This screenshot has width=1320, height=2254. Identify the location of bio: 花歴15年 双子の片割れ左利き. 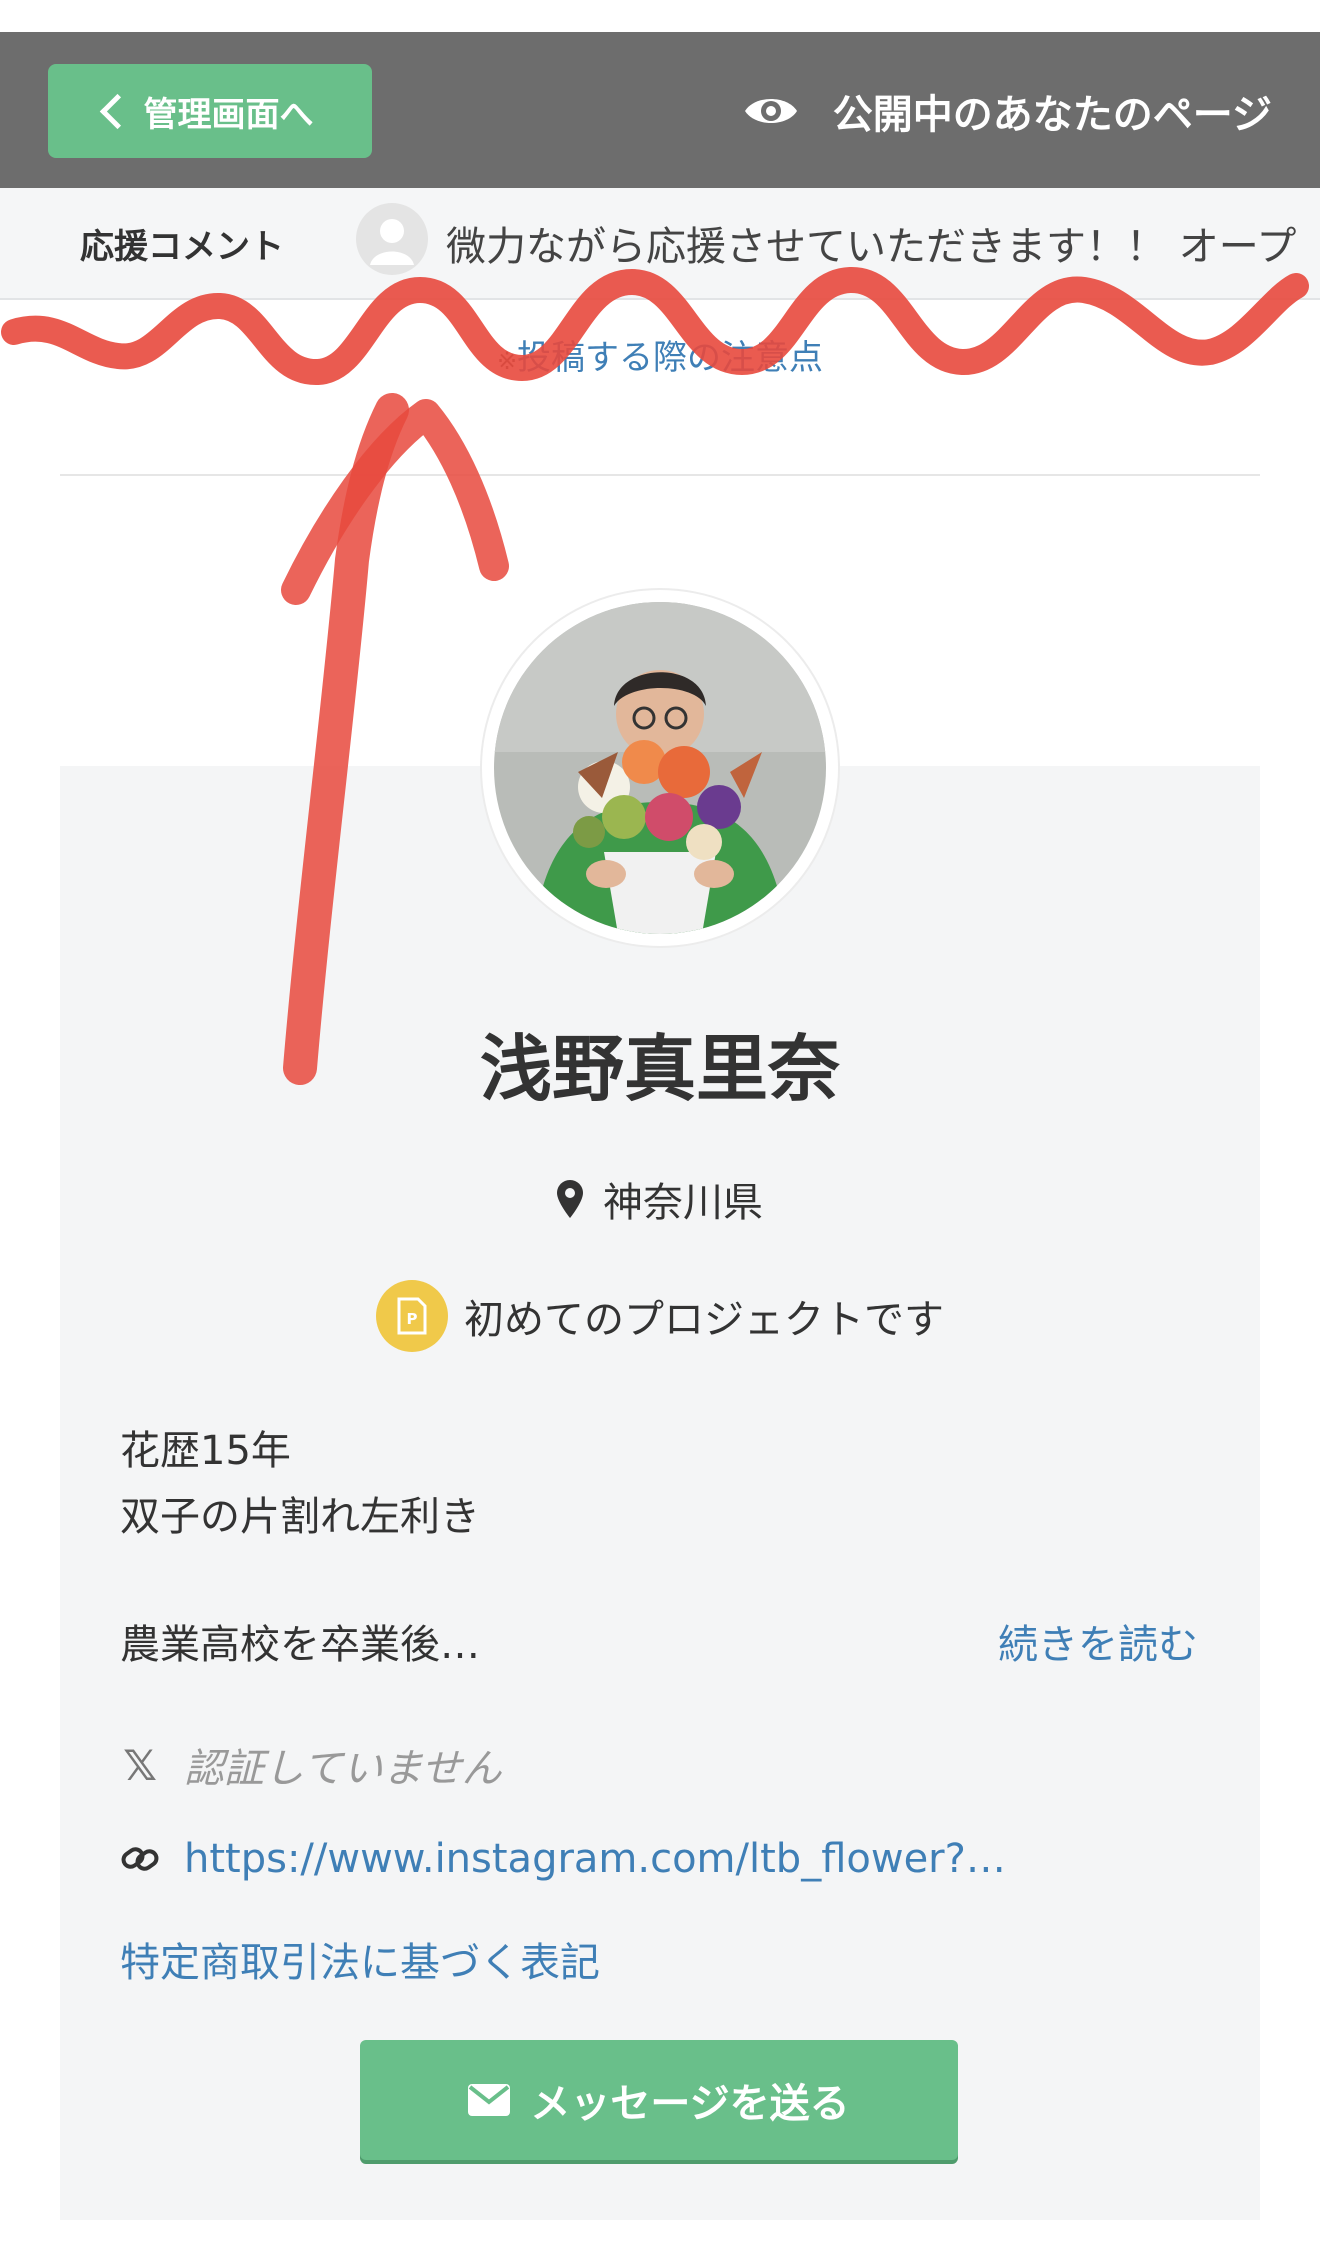
(300, 1484).